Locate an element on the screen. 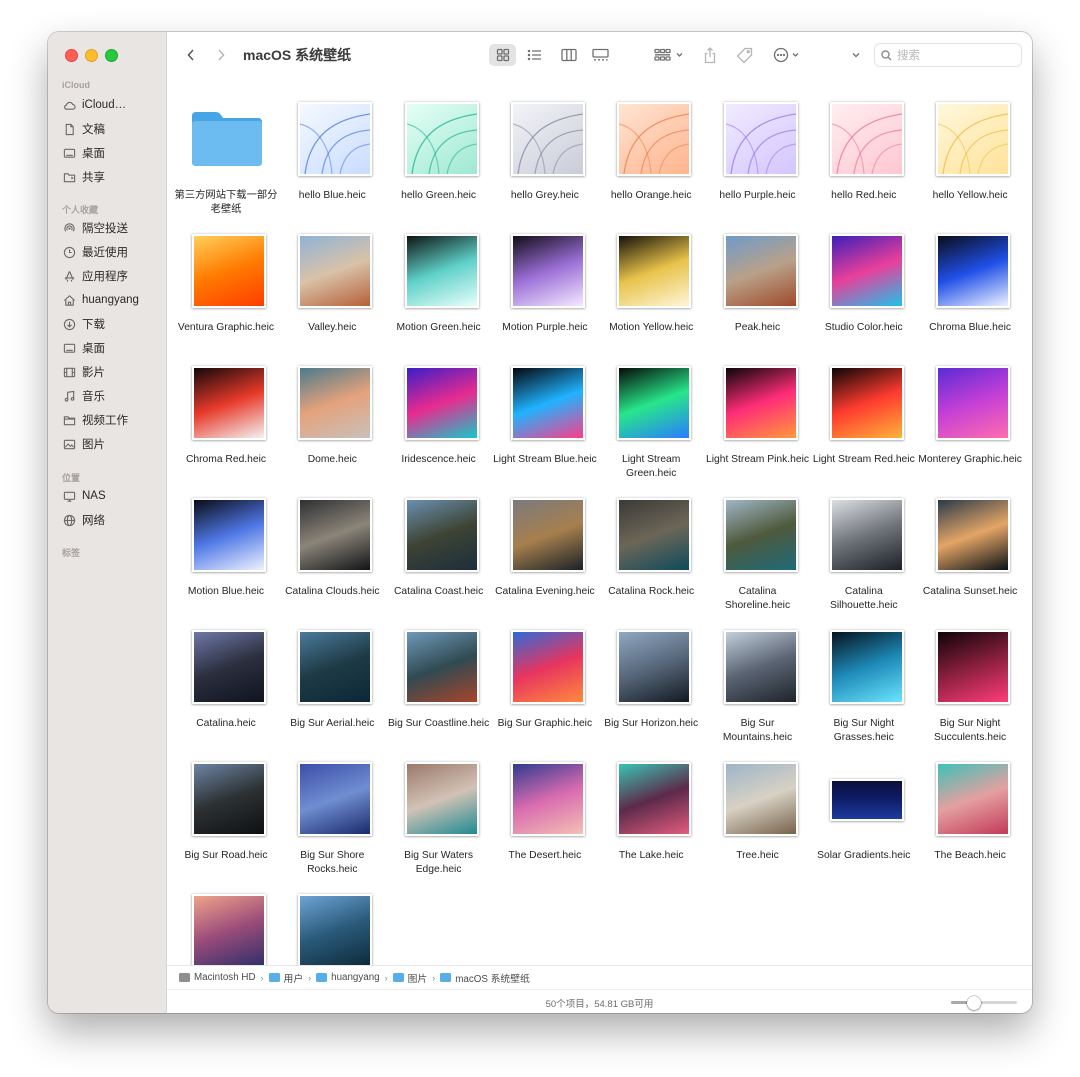 This screenshot has height=1077, width=1080. file-item: hello Grey.heic is located at coordinates (545, 143).